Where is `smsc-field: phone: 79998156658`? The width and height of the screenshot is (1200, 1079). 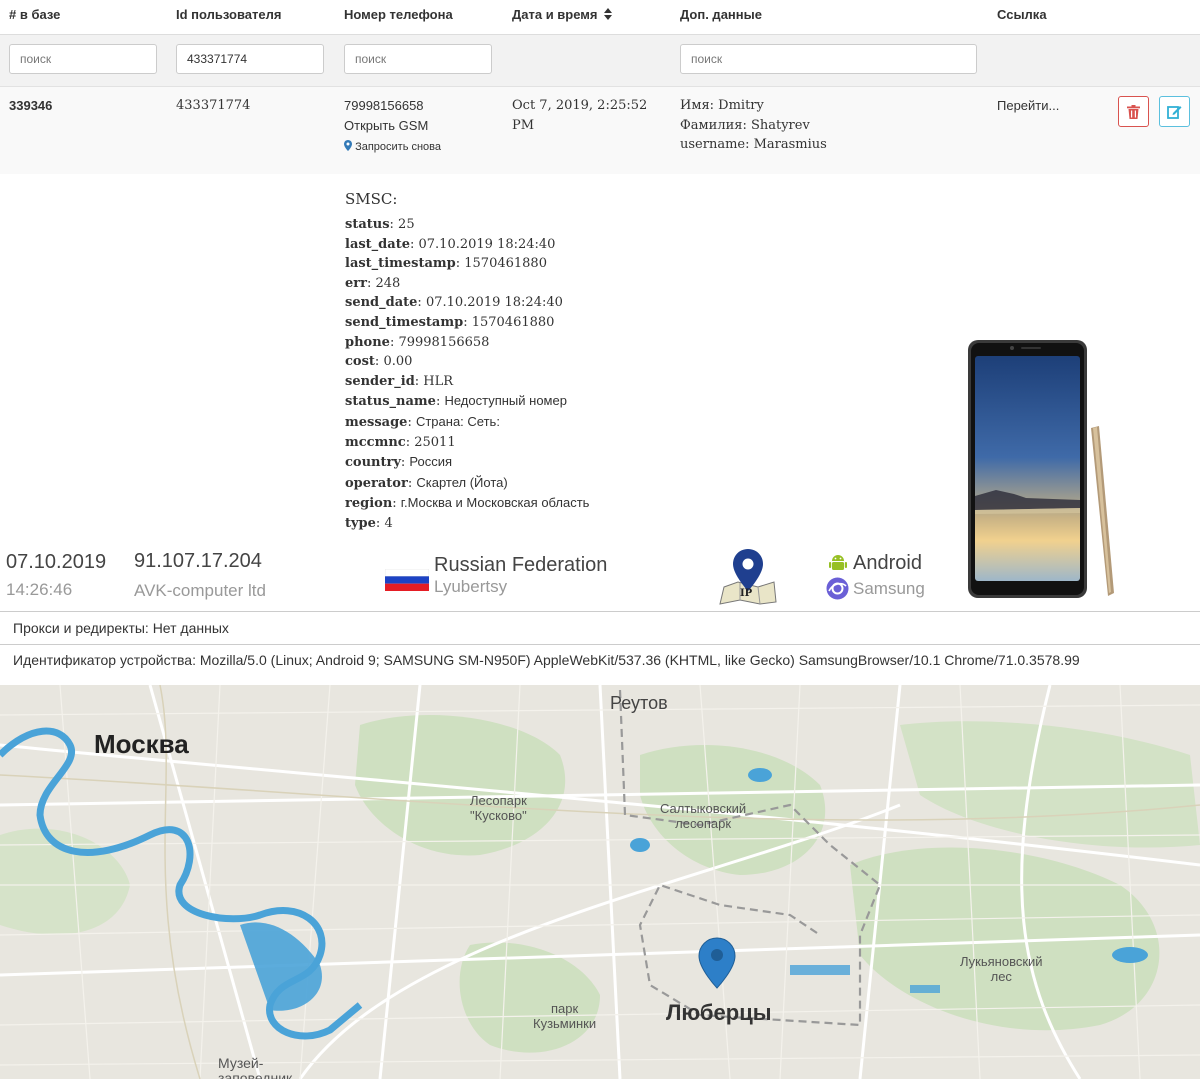
smsc-field: phone: 79998156658 is located at coordinates (417, 342).